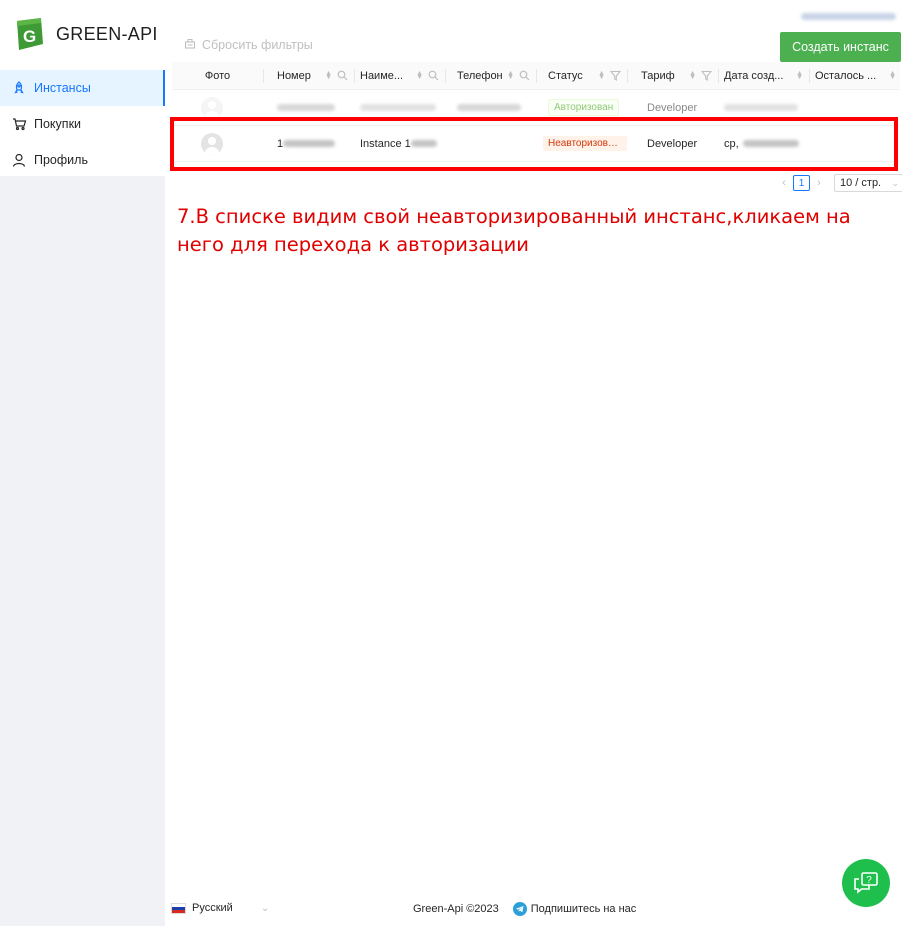 This screenshot has width=902, height=926. What do you see at coordinates (784, 183) in the screenshot?
I see `prev-page-icon: ‹` at bounding box center [784, 183].